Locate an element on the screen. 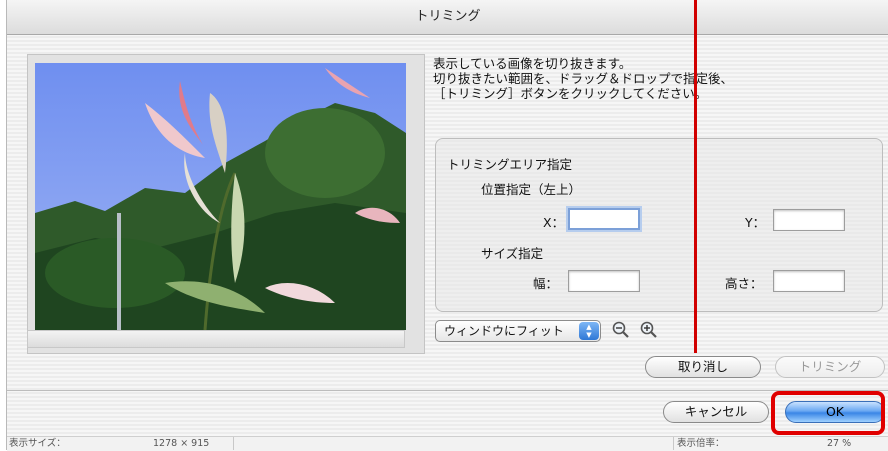 This screenshot has width=888, height=451. zoom-ratio-value: 27 % is located at coordinates (839, 443).